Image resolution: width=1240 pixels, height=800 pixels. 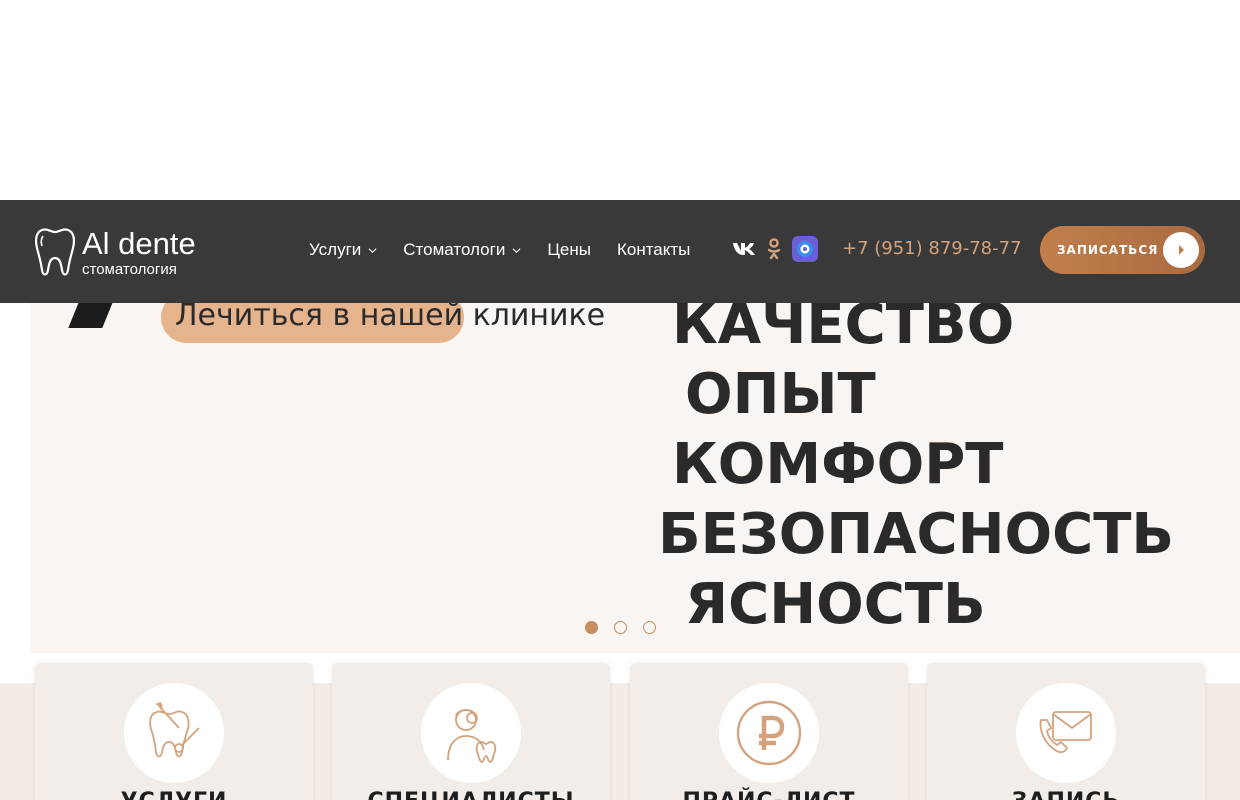 I want to click on nav-label-services: Услуги, so click(x=335, y=249).